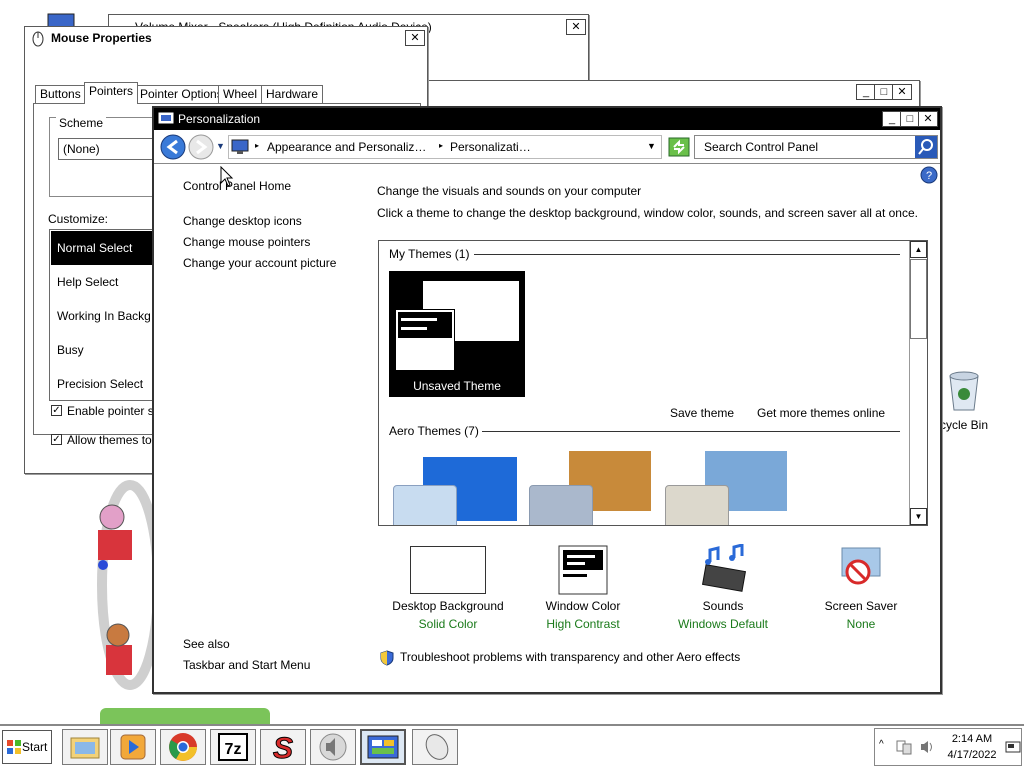  What do you see at coordinates (457, 334) in the screenshot?
I see `unsaved-theme-tile: Unsaved Theme` at bounding box center [457, 334].